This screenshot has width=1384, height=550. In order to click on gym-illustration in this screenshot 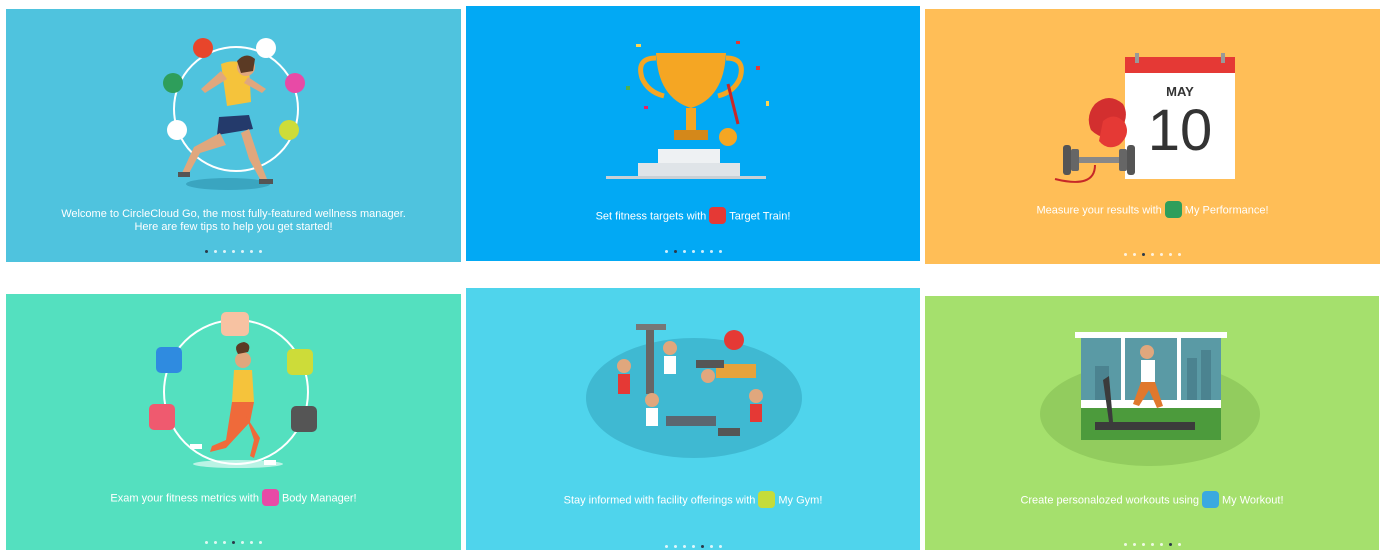, I will do `click(694, 391)`.